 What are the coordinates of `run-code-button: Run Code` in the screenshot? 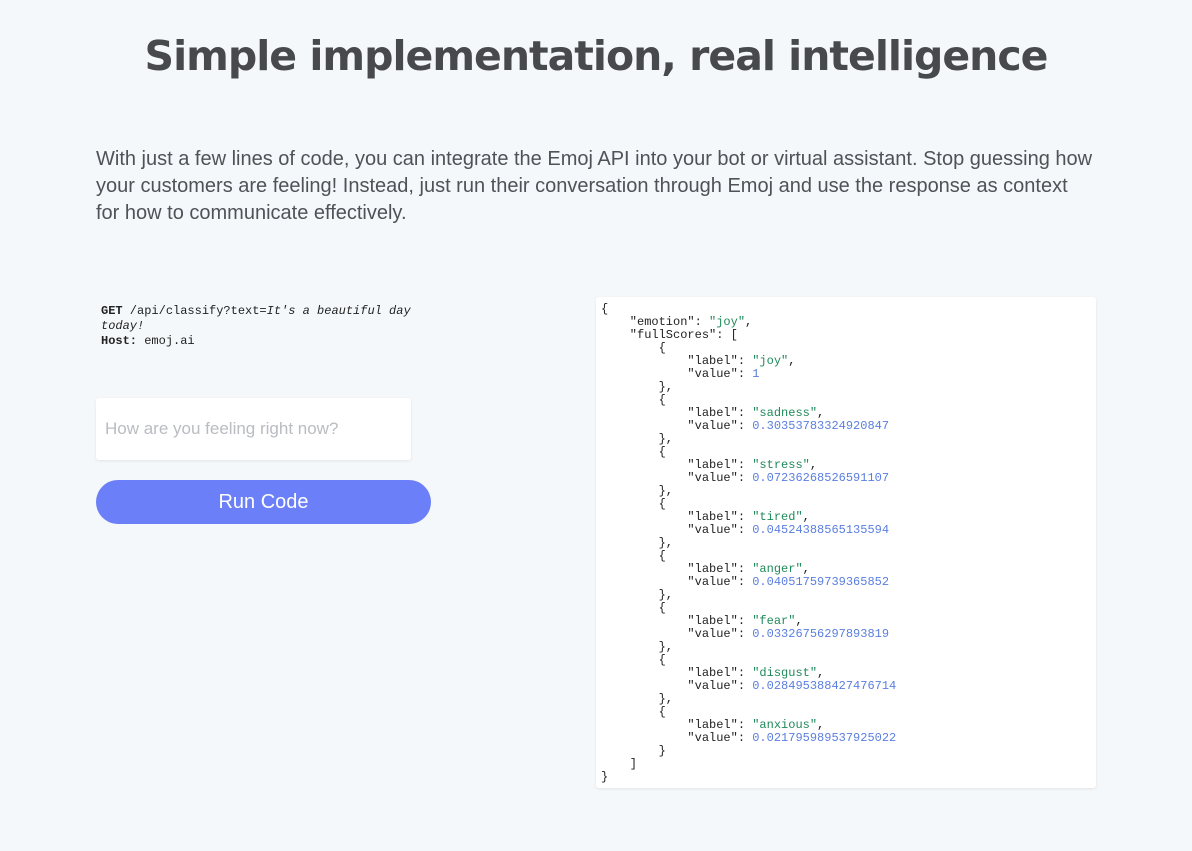 It's located at (263, 502).